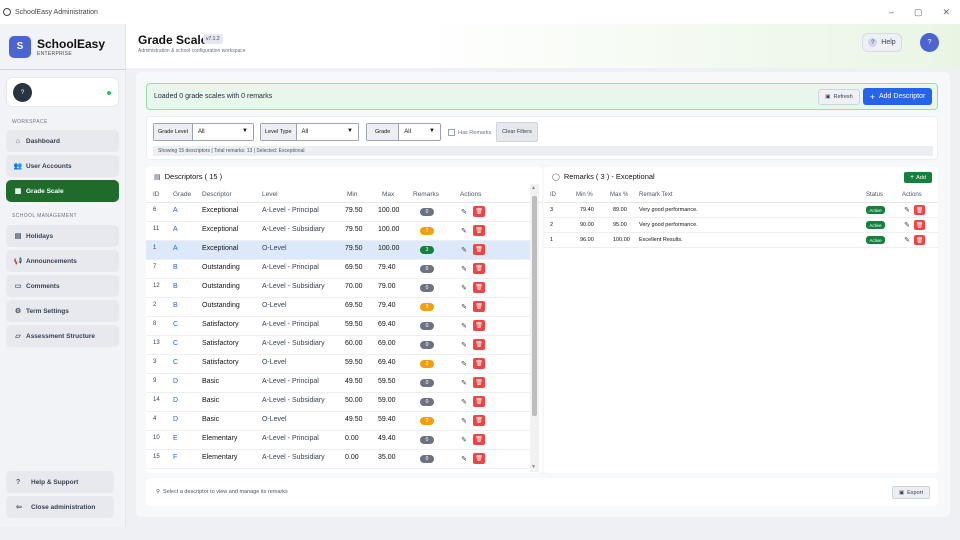 The width and height of the screenshot is (960, 540). What do you see at coordinates (741, 240) in the screenshot?
I see `table-row: 1 96.00 100.00 Excellent Results. Active ✎ 🗑` at bounding box center [741, 240].